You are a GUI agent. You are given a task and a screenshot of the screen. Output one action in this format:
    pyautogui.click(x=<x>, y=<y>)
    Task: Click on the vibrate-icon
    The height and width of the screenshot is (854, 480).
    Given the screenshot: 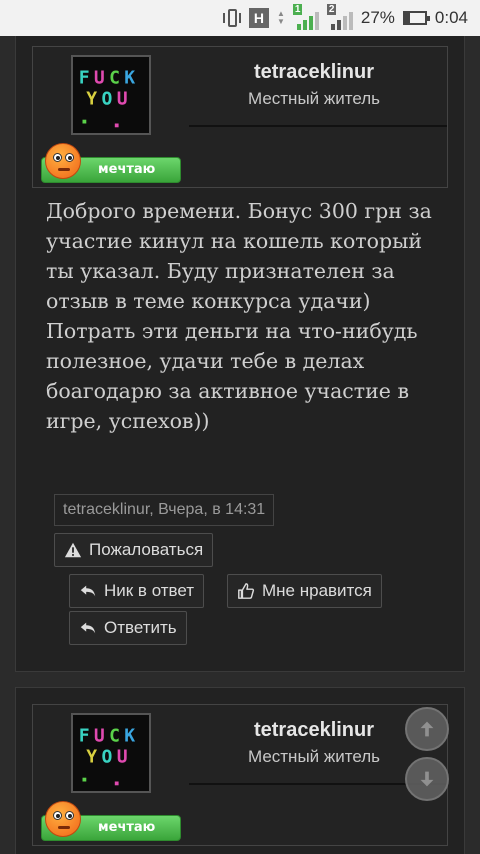 What is the action you would take?
    pyautogui.click(x=231, y=18)
    